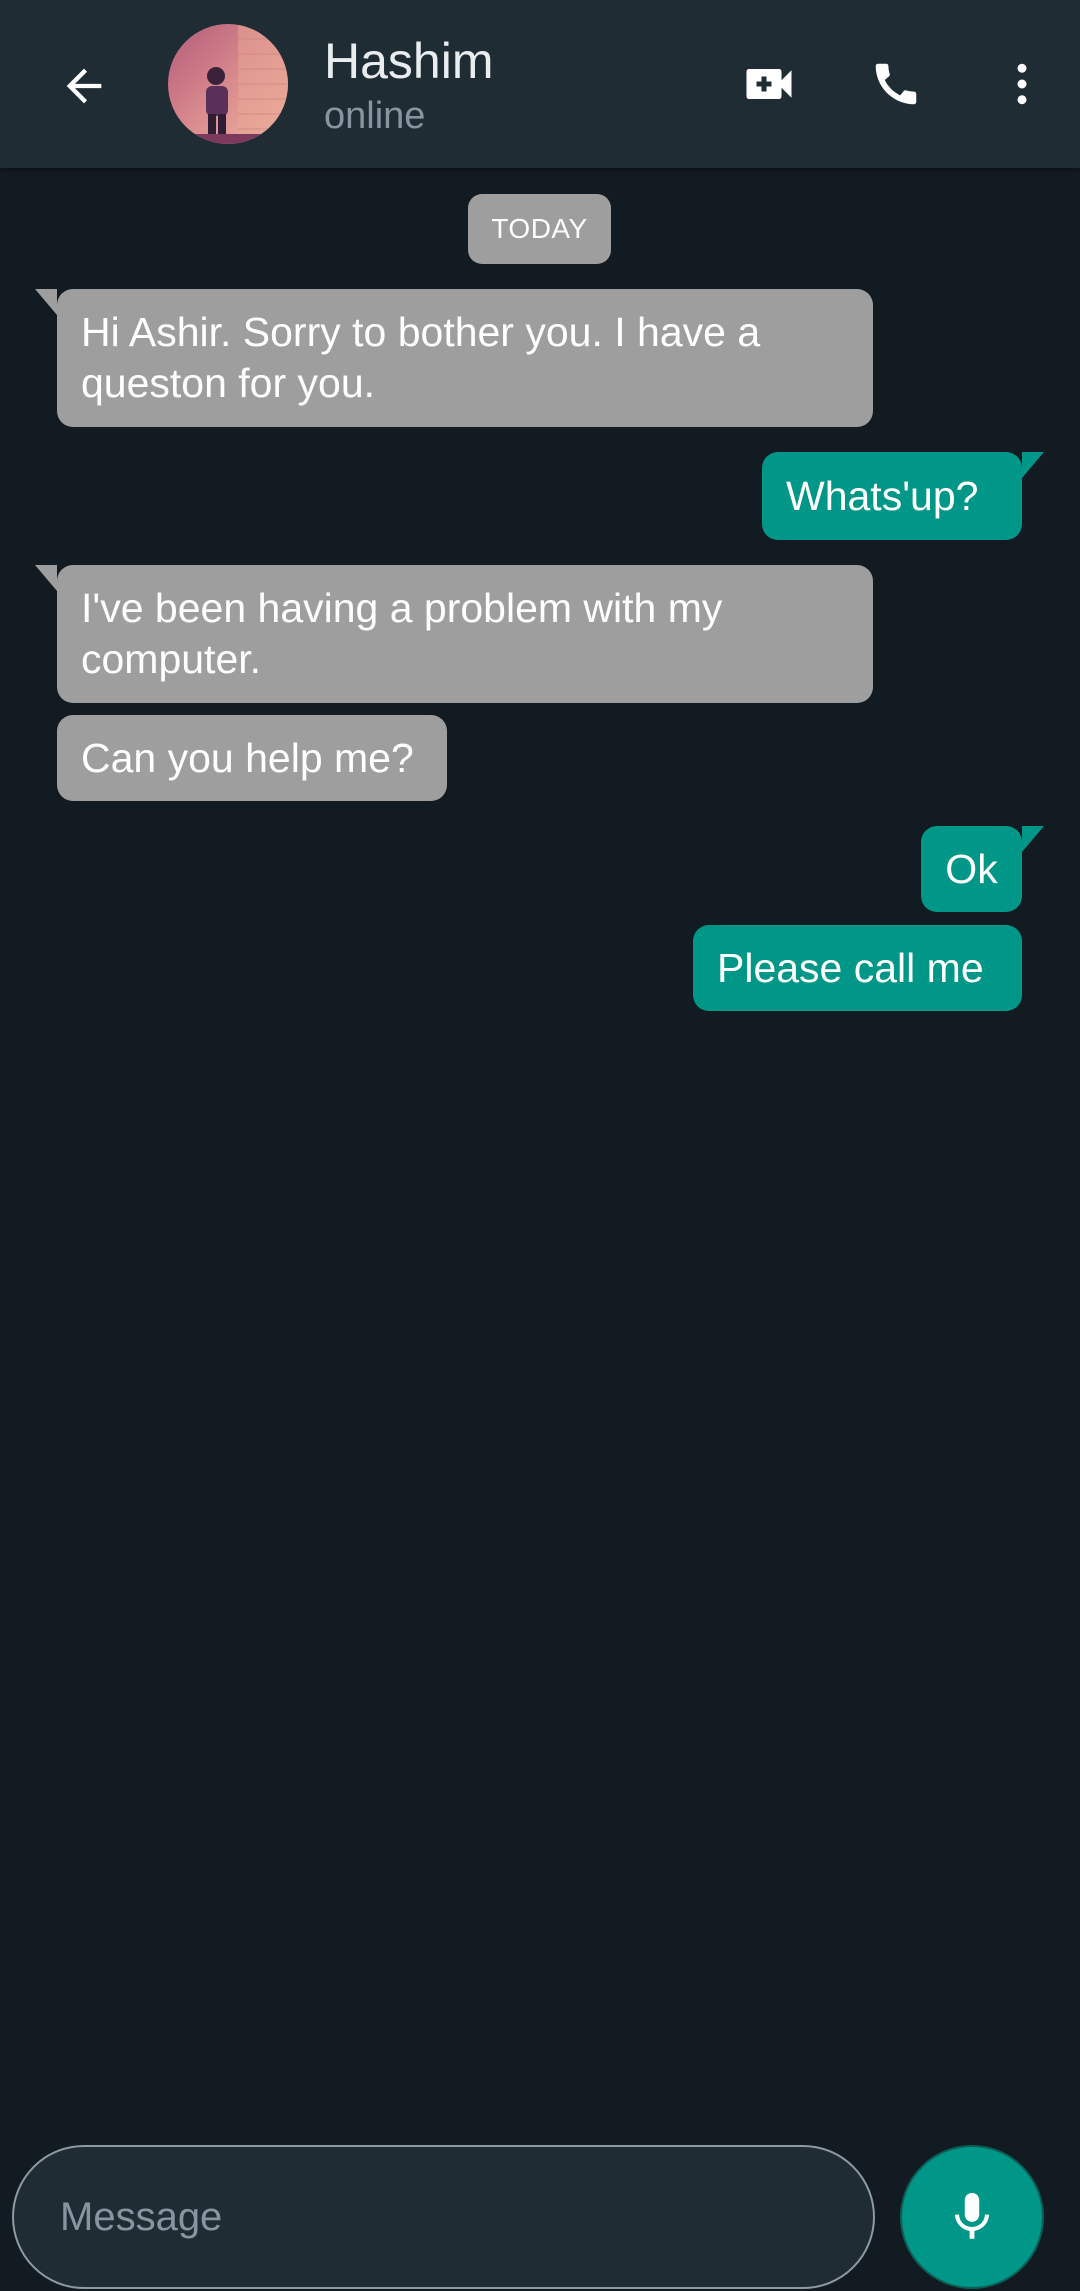  I want to click on arrow-left-icon, so click(84, 86).